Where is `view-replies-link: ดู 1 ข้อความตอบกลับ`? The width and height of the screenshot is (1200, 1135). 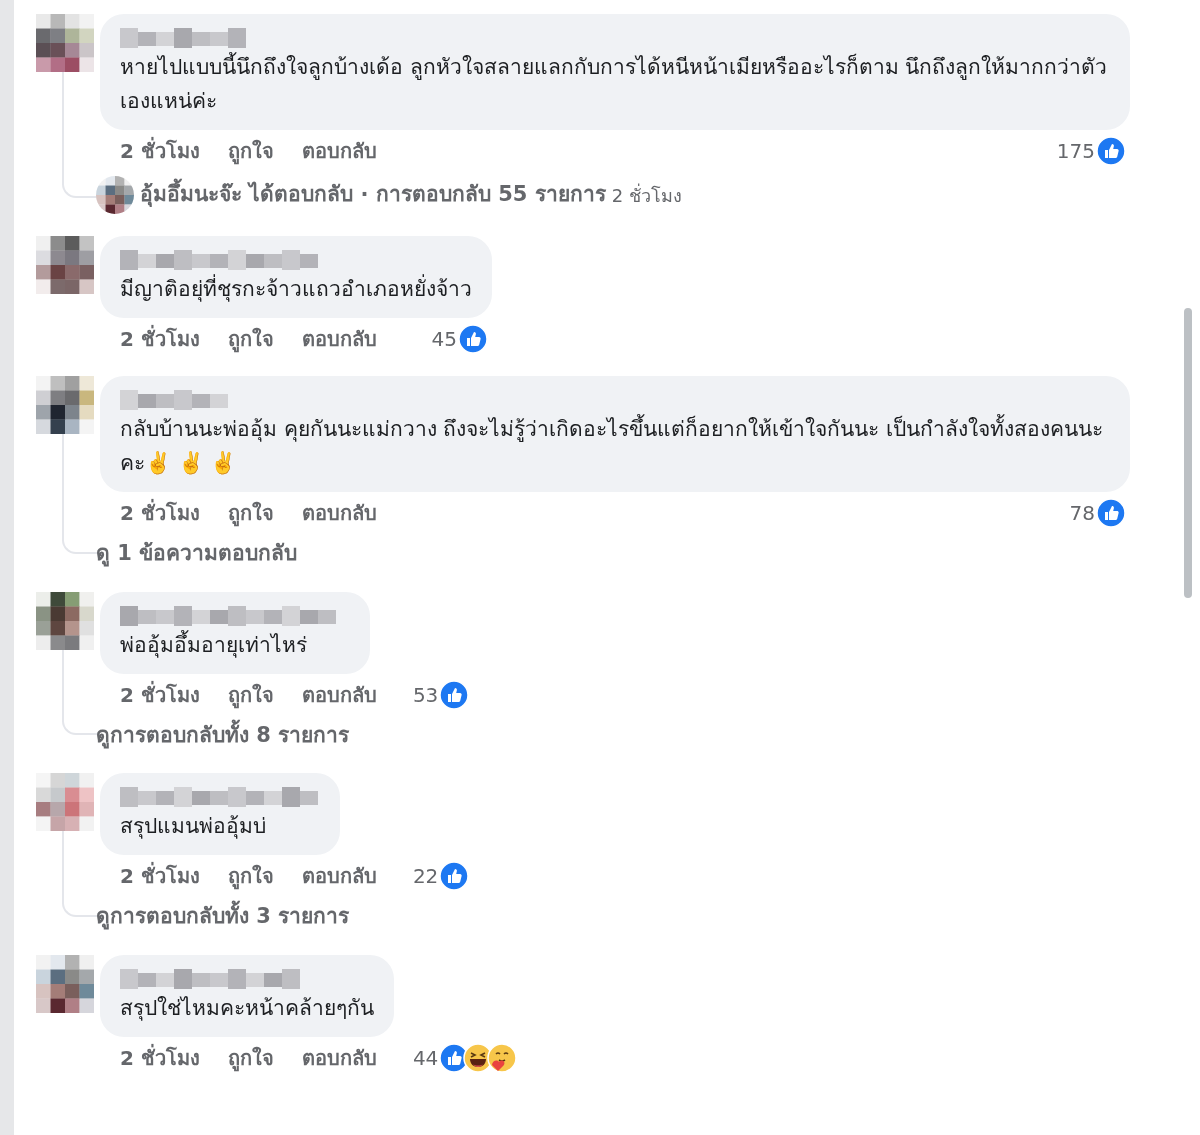 view-replies-link: ดู 1 ข้อความตอบกลับ is located at coordinates (197, 554).